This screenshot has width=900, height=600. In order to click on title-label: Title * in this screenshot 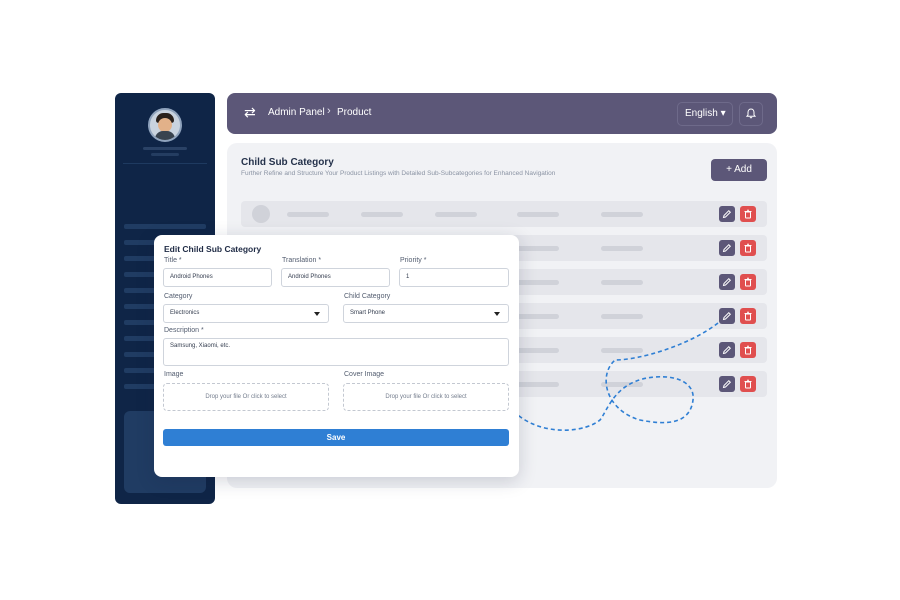, I will do `click(173, 260)`.